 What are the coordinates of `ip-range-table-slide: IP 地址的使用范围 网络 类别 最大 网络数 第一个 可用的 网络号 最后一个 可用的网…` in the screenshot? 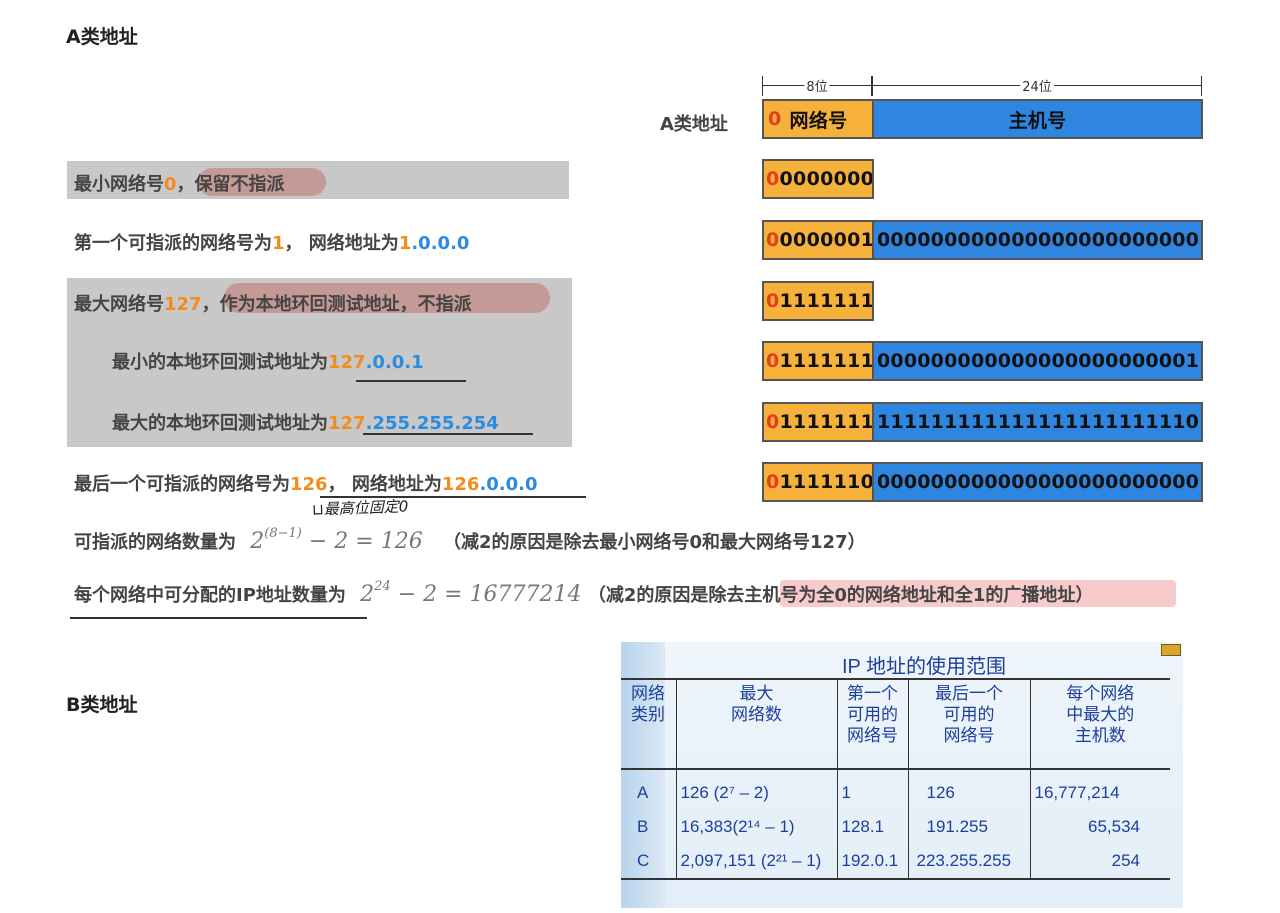 It's located at (902, 775).